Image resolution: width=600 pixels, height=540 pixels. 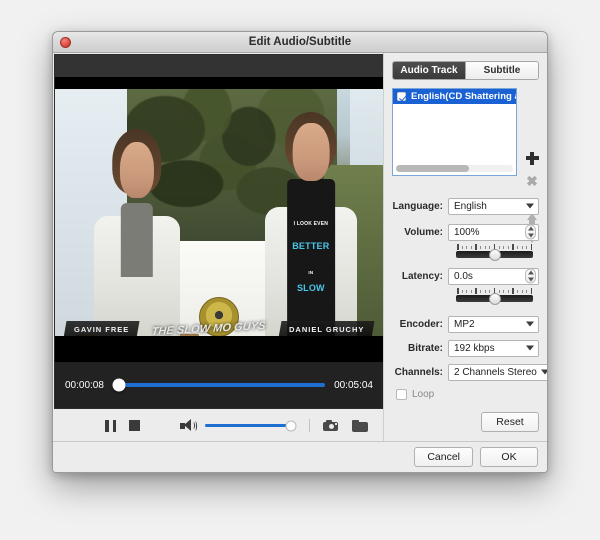 I want to click on reset-button-wrap: Reset, so click(x=510, y=422).